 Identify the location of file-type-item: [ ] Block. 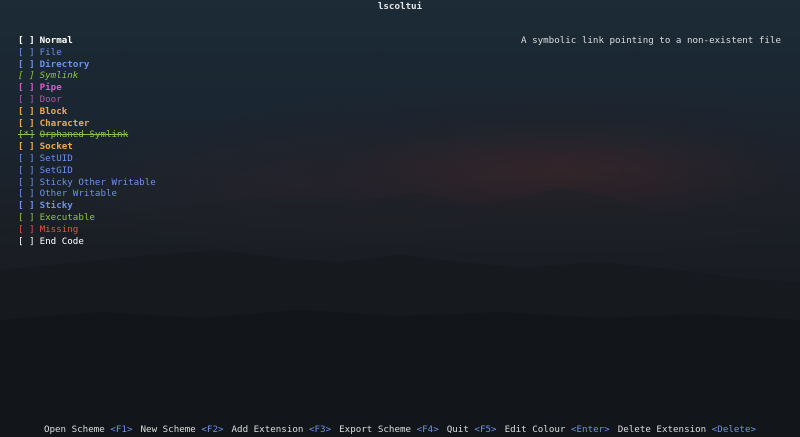
(87, 112).